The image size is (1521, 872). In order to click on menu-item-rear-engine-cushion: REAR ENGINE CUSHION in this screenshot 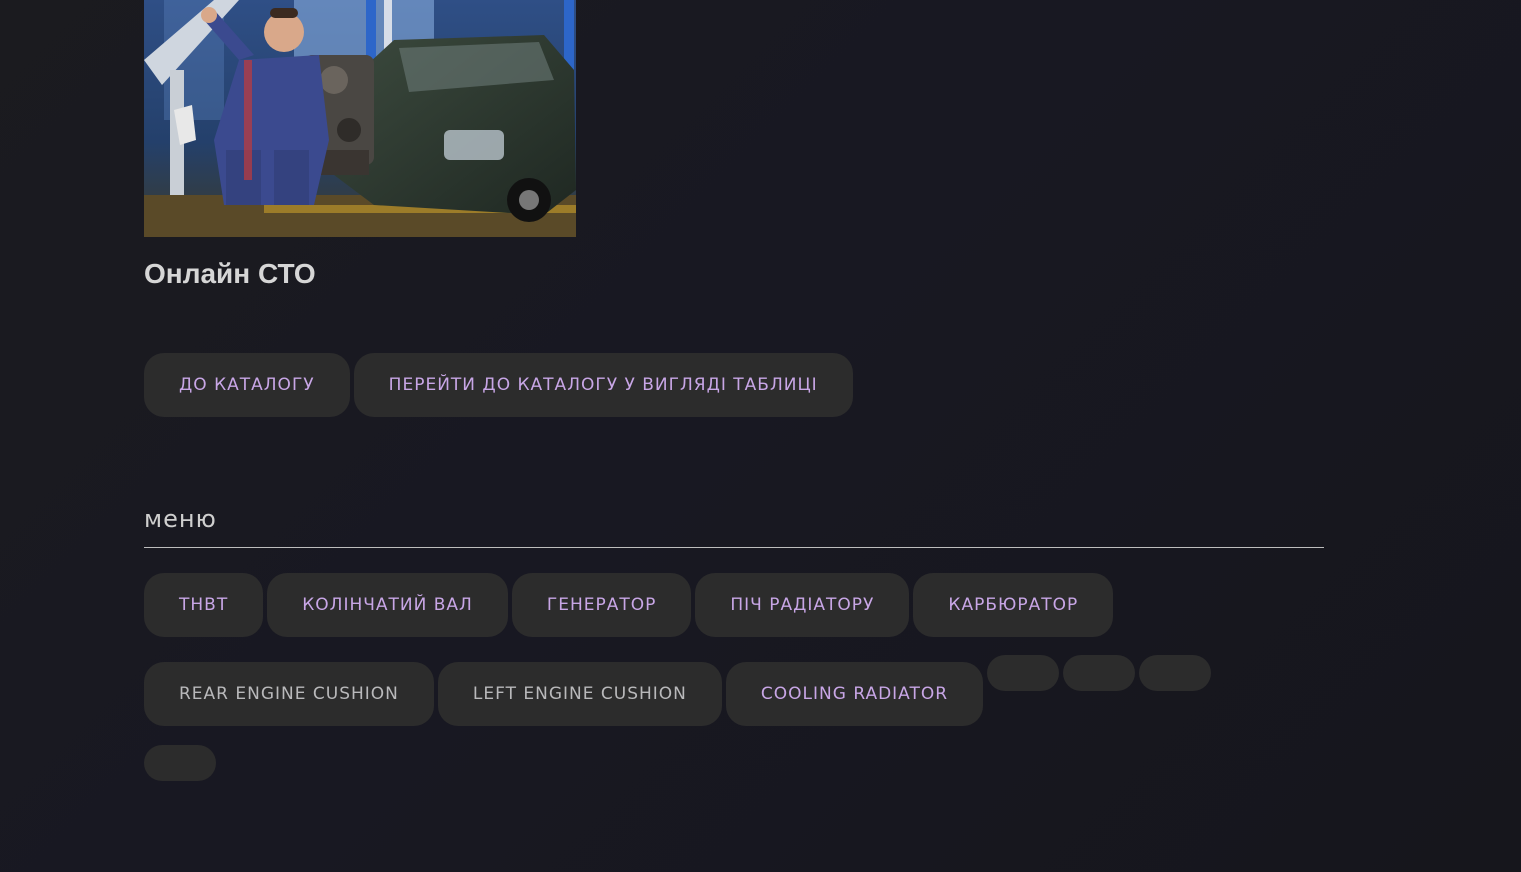, I will do `click(289, 694)`.